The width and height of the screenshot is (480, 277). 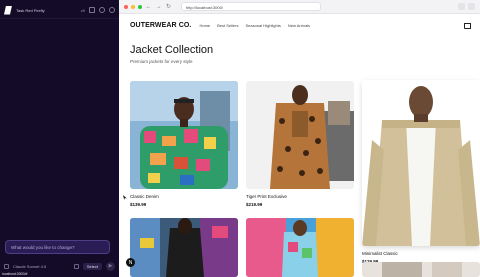 What do you see at coordinates (227, 25) in the screenshot?
I see `nav-link-best-sellers: Best Sellers` at bounding box center [227, 25].